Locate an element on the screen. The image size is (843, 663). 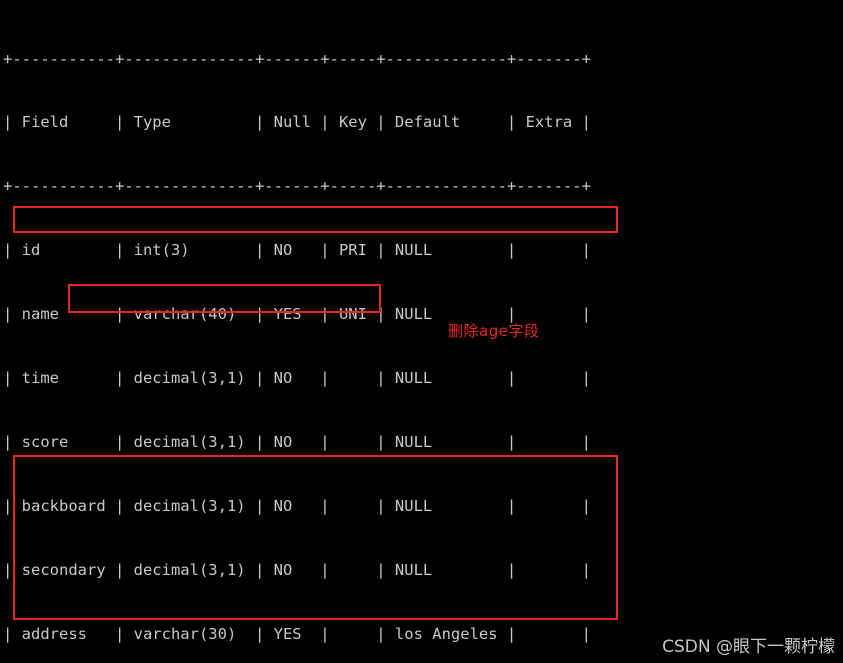
annotation-delete-field: 删除age字段 is located at coordinates (494, 331).